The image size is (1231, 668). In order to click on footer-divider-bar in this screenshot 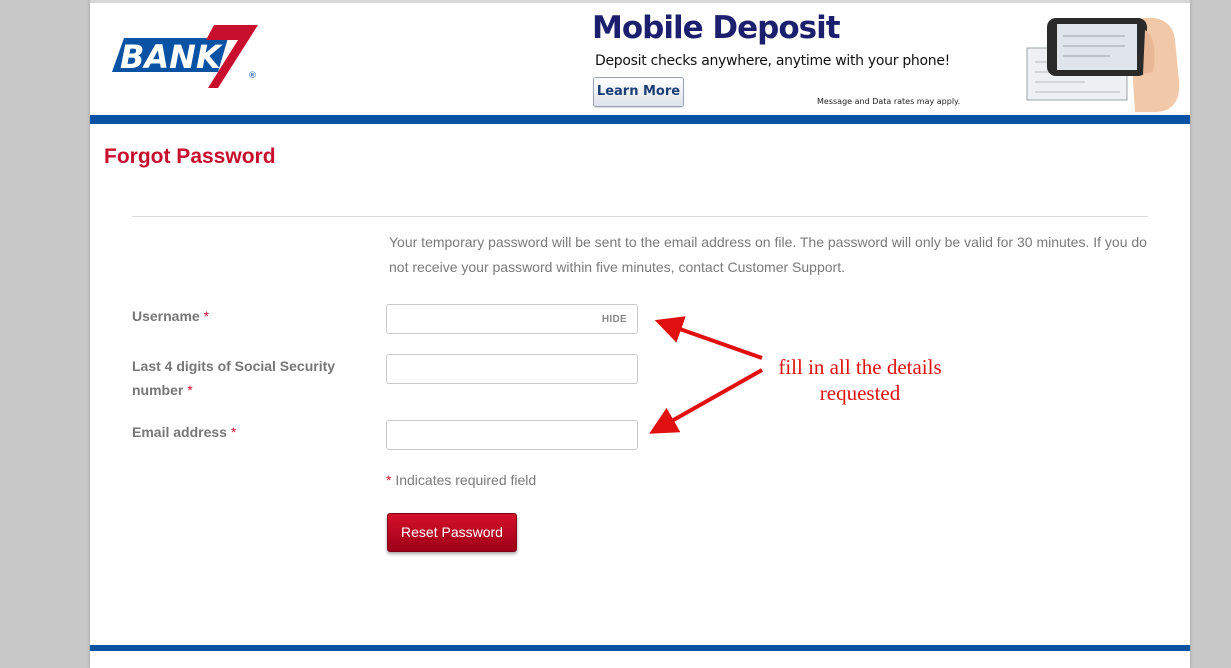, I will do `click(640, 648)`.